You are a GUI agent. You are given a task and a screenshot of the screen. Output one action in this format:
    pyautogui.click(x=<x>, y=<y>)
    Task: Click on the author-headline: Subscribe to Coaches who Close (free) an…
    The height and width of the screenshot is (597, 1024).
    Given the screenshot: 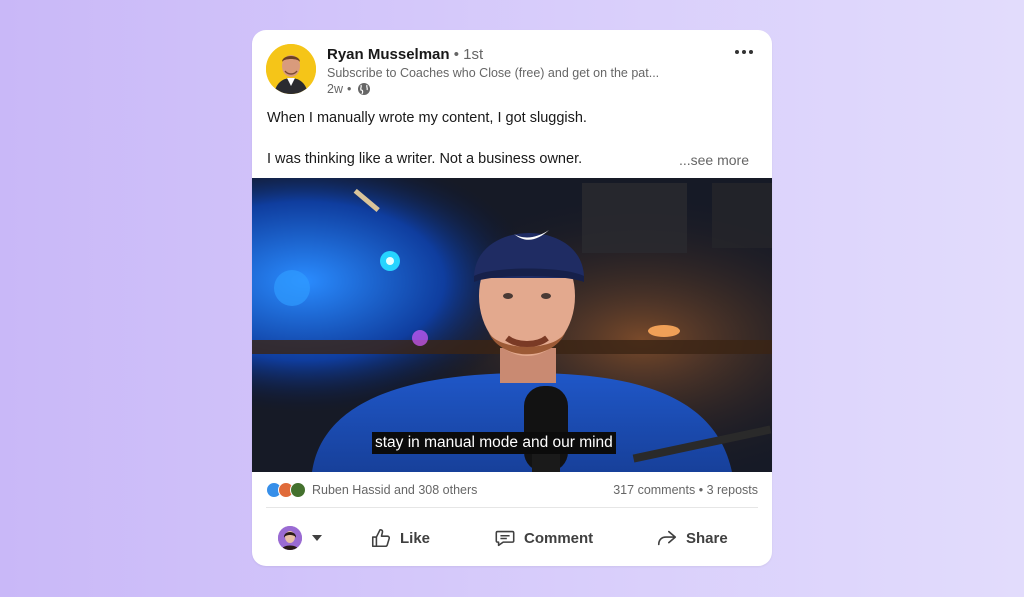 What is the action you would take?
    pyautogui.click(x=493, y=73)
    